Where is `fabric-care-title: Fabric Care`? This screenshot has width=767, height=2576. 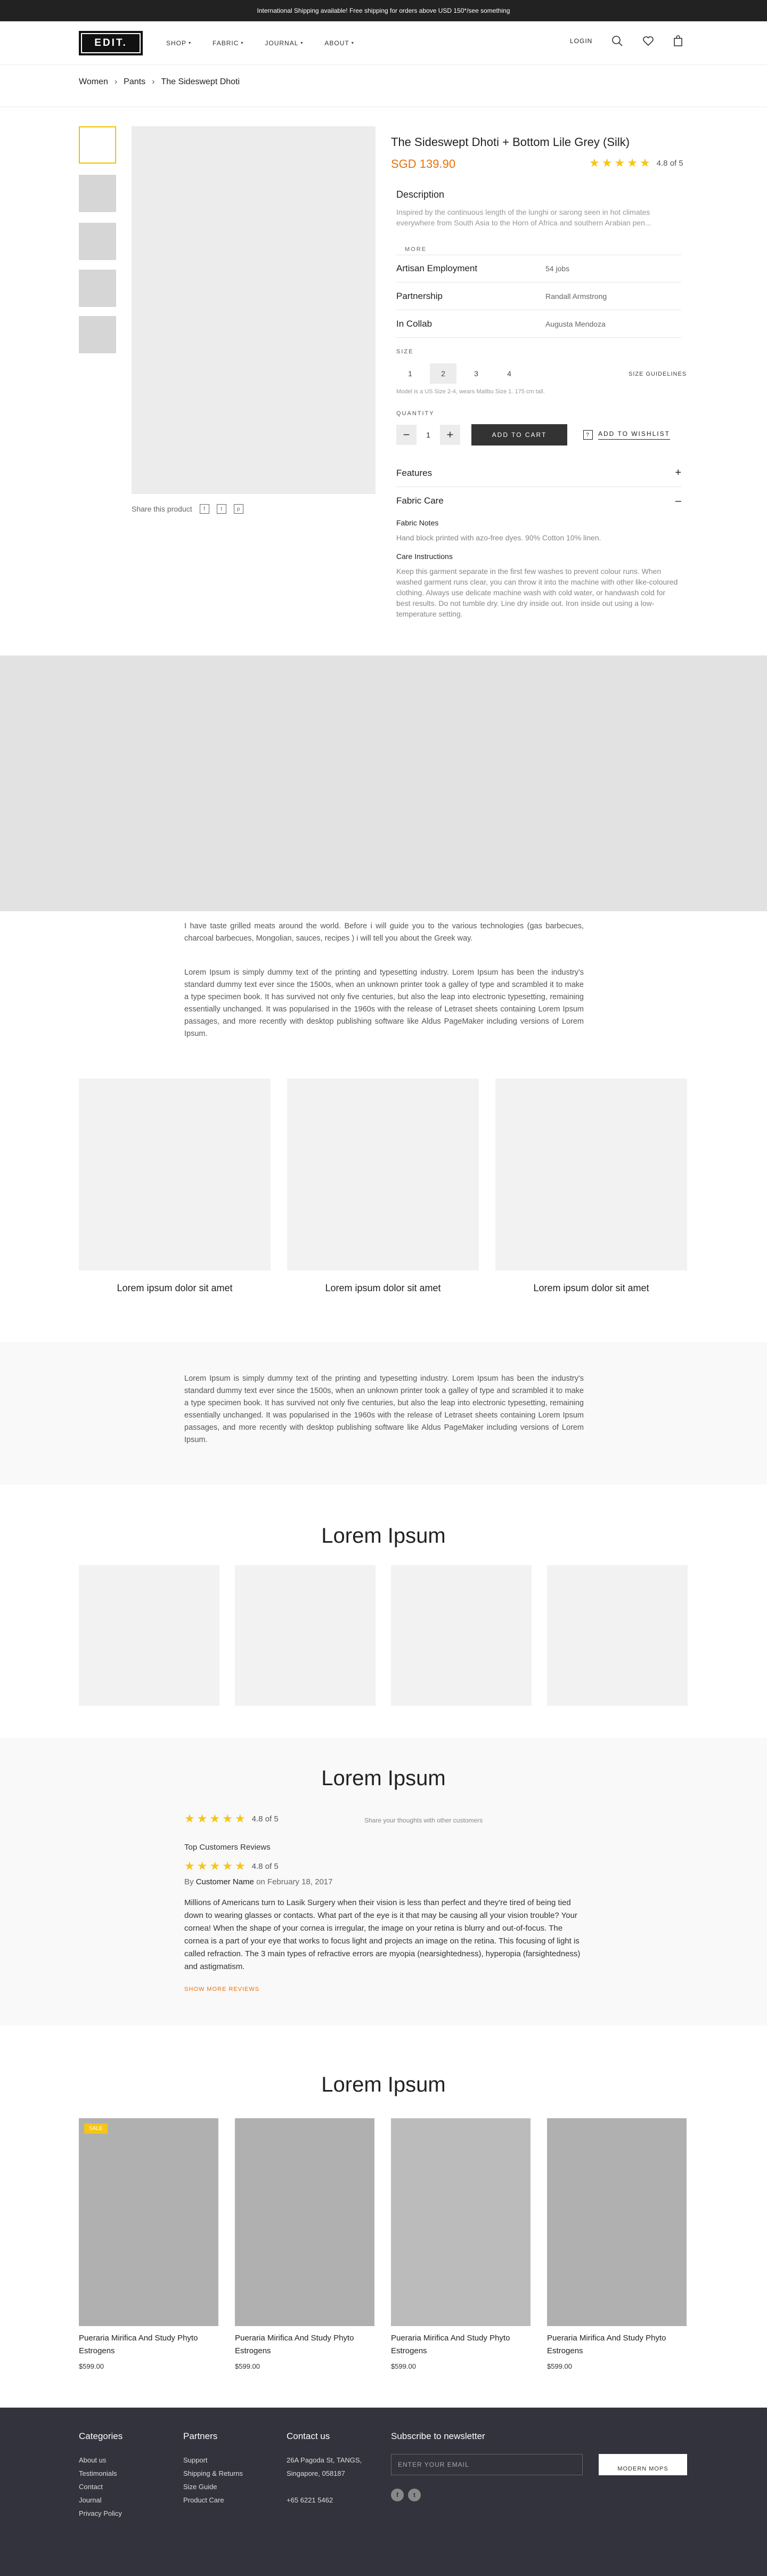
fabric-care-title: Fabric Care is located at coordinates (420, 501).